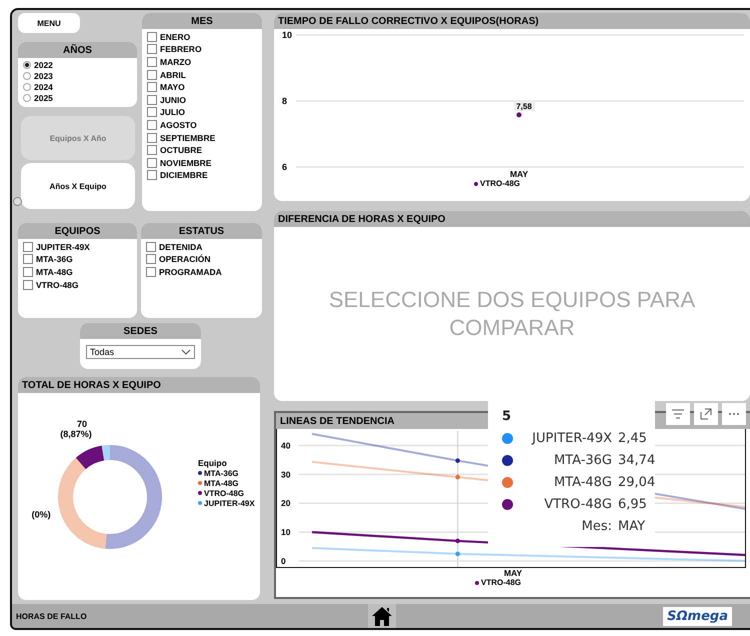 Image resolution: width=750 pixels, height=636 pixels. I want to click on card-title: TOTAL DE HORAS X EQUIPO, so click(139, 385).